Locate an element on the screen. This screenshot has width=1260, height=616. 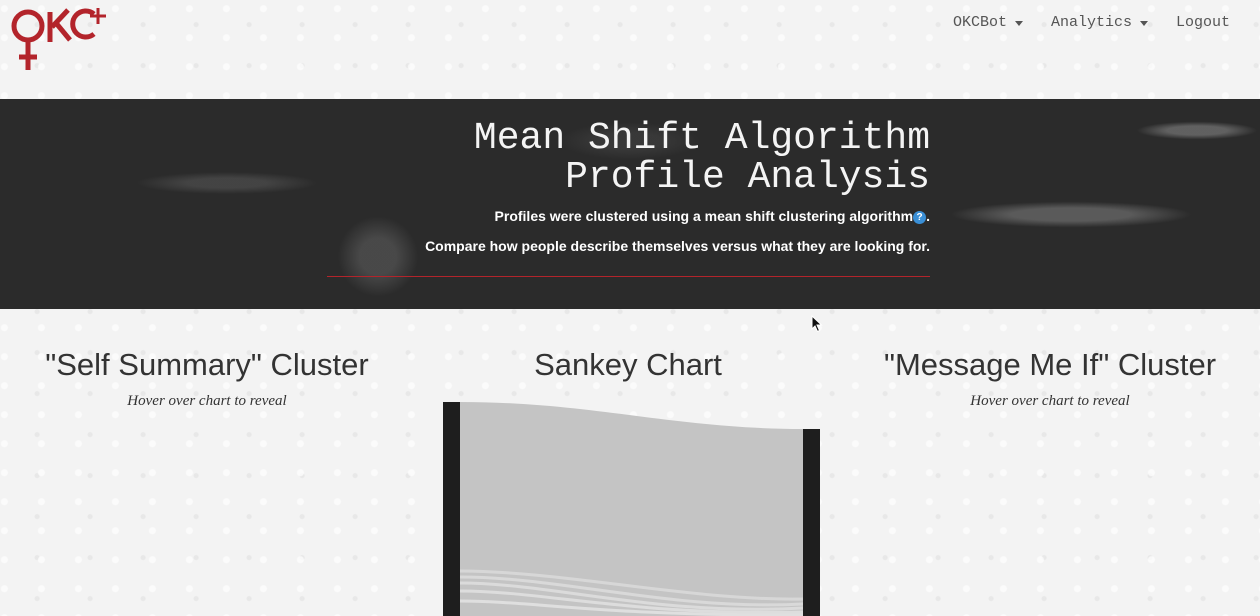
nav-analytics-label: Analytics is located at coordinates (1091, 22).